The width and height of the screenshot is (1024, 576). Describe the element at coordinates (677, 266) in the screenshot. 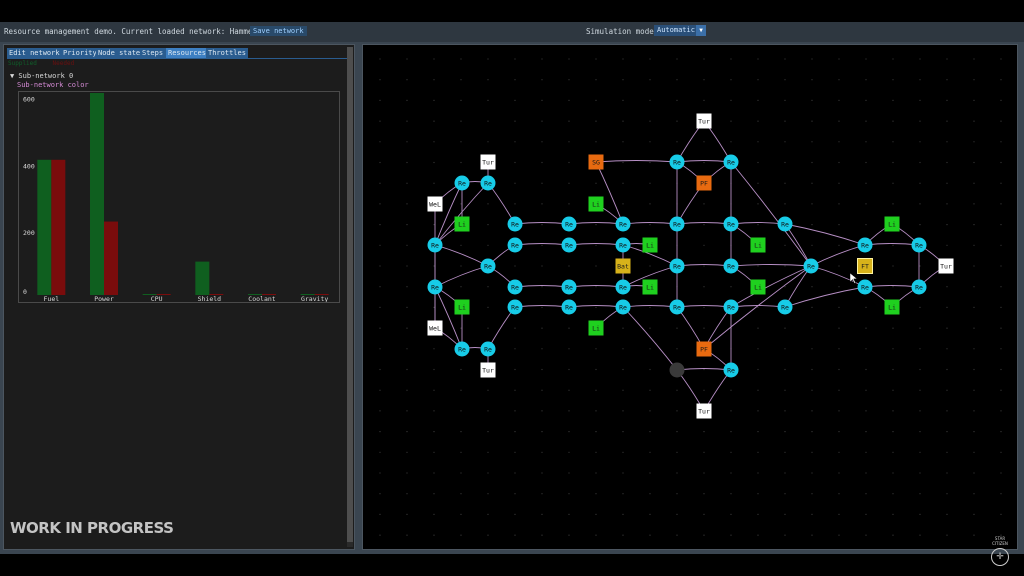

I see `node-re22: Re` at that location.